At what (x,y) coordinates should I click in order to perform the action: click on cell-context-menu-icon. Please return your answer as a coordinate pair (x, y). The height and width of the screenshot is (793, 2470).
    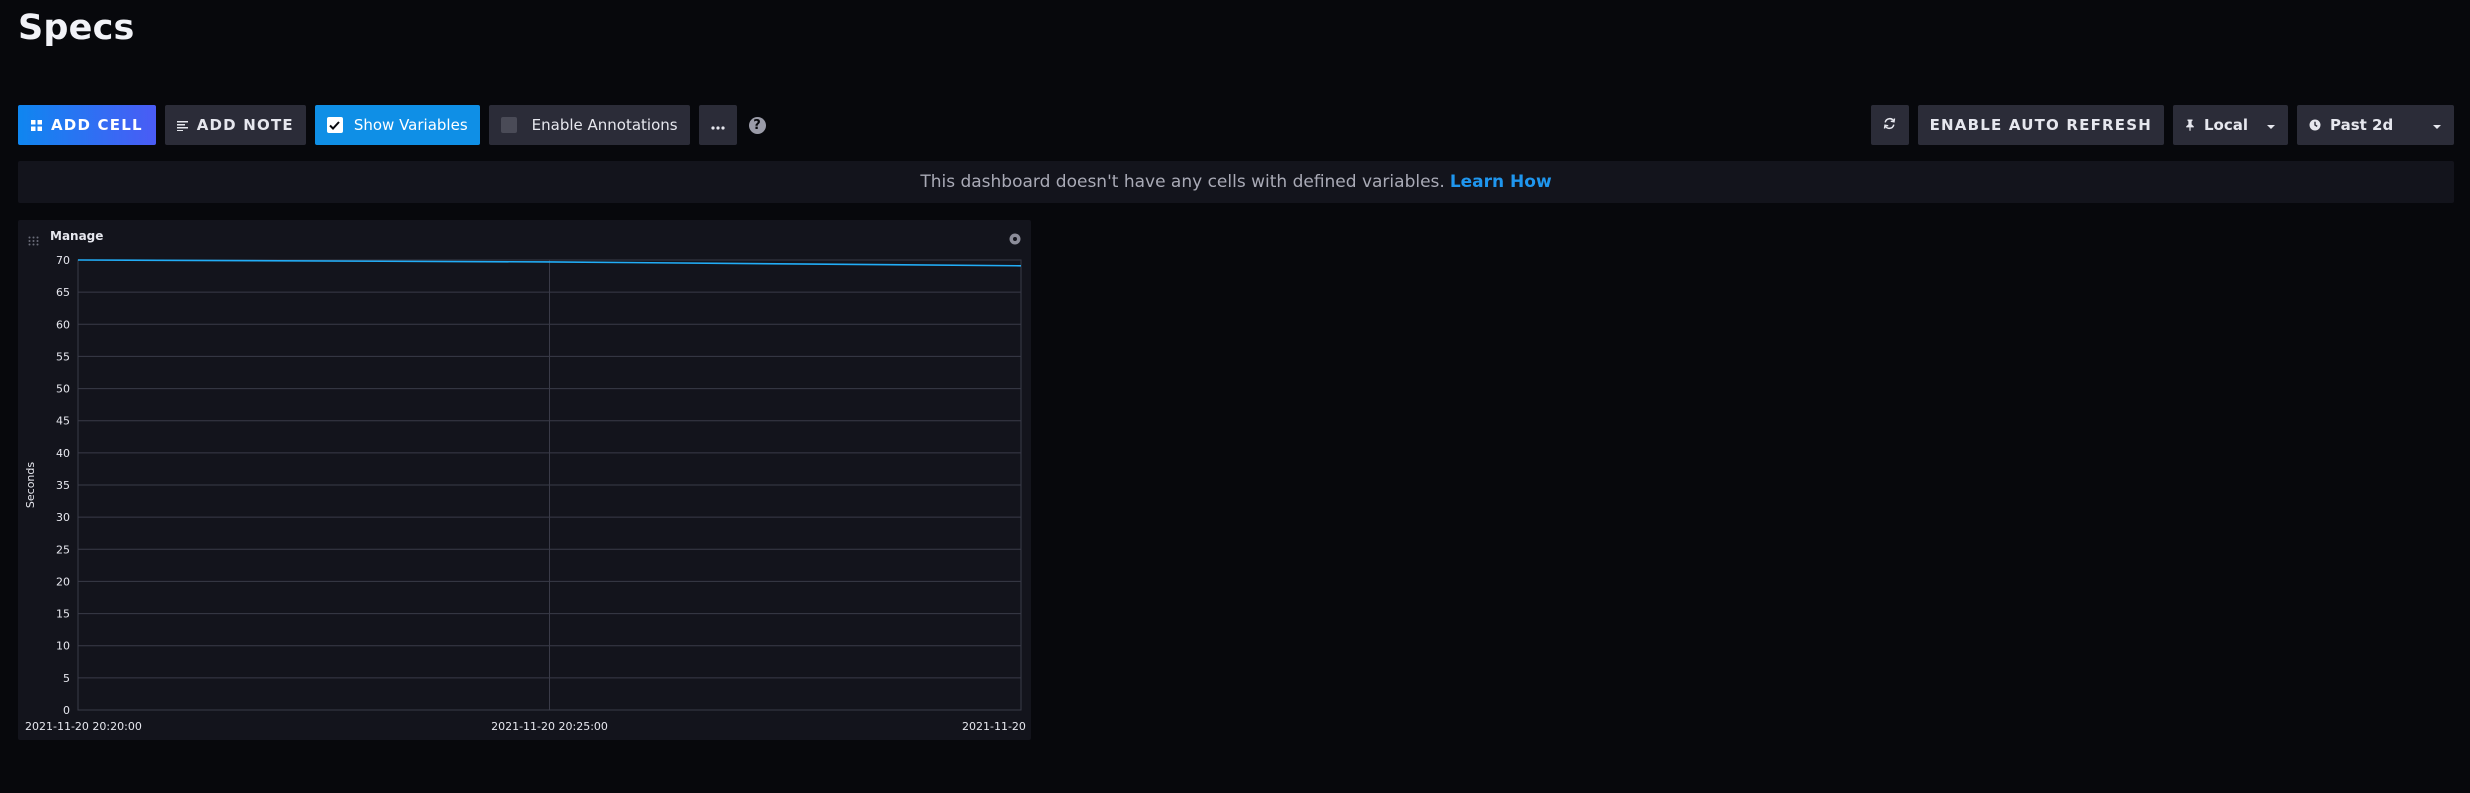
    Looking at the image, I should click on (1015, 239).